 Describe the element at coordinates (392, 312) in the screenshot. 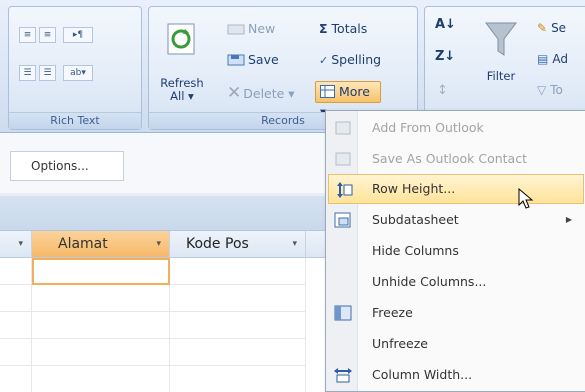

I see `menu-item-label: Freeze` at that location.